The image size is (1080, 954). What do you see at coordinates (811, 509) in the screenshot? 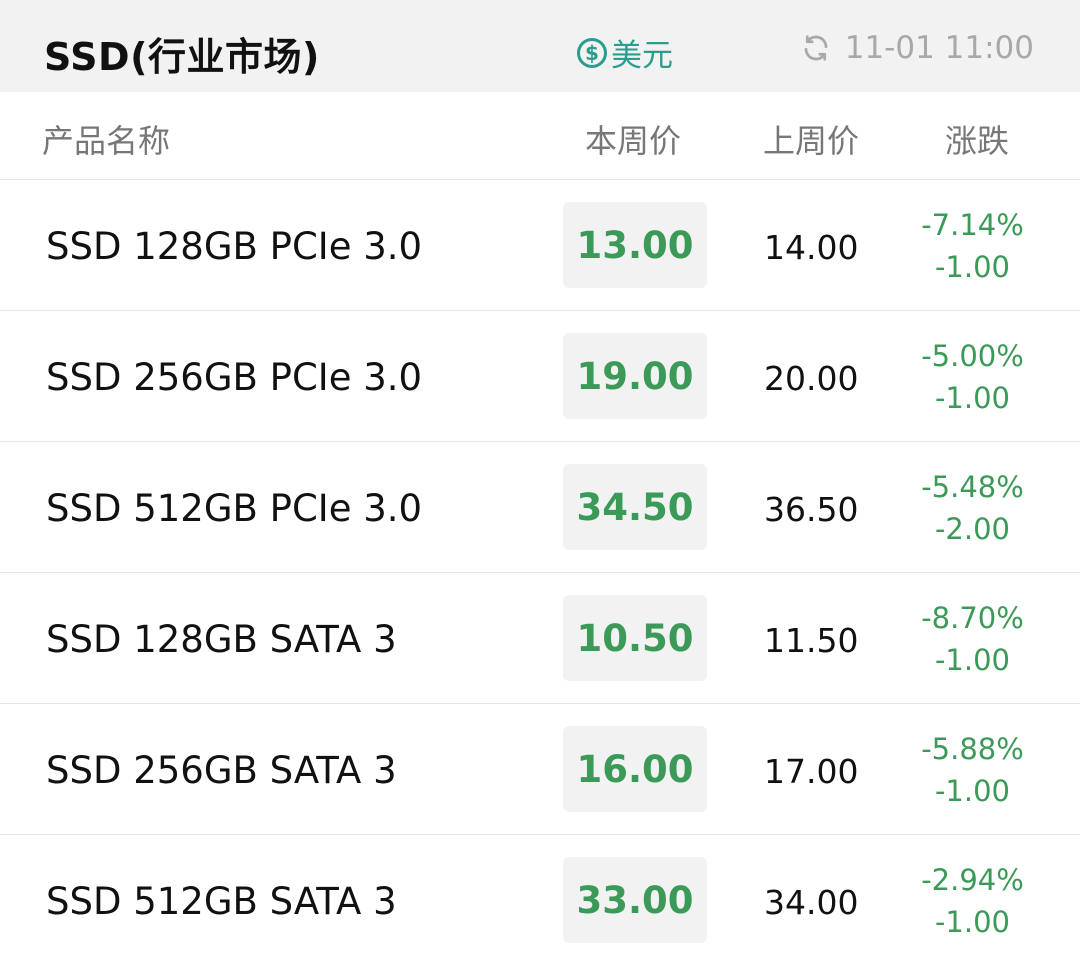
I see `last-week-price: 36.50` at bounding box center [811, 509].